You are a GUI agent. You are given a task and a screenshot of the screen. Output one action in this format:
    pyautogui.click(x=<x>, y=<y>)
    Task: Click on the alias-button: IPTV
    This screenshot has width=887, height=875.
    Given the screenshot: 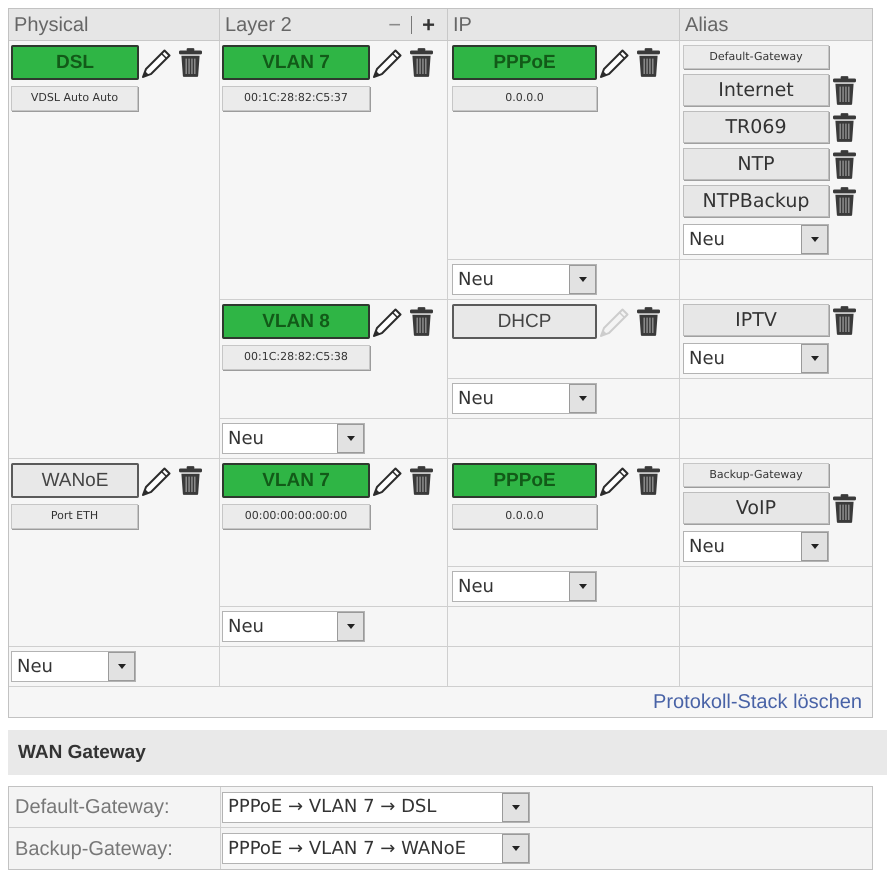 What is the action you would take?
    pyautogui.click(x=756, y=320)
    